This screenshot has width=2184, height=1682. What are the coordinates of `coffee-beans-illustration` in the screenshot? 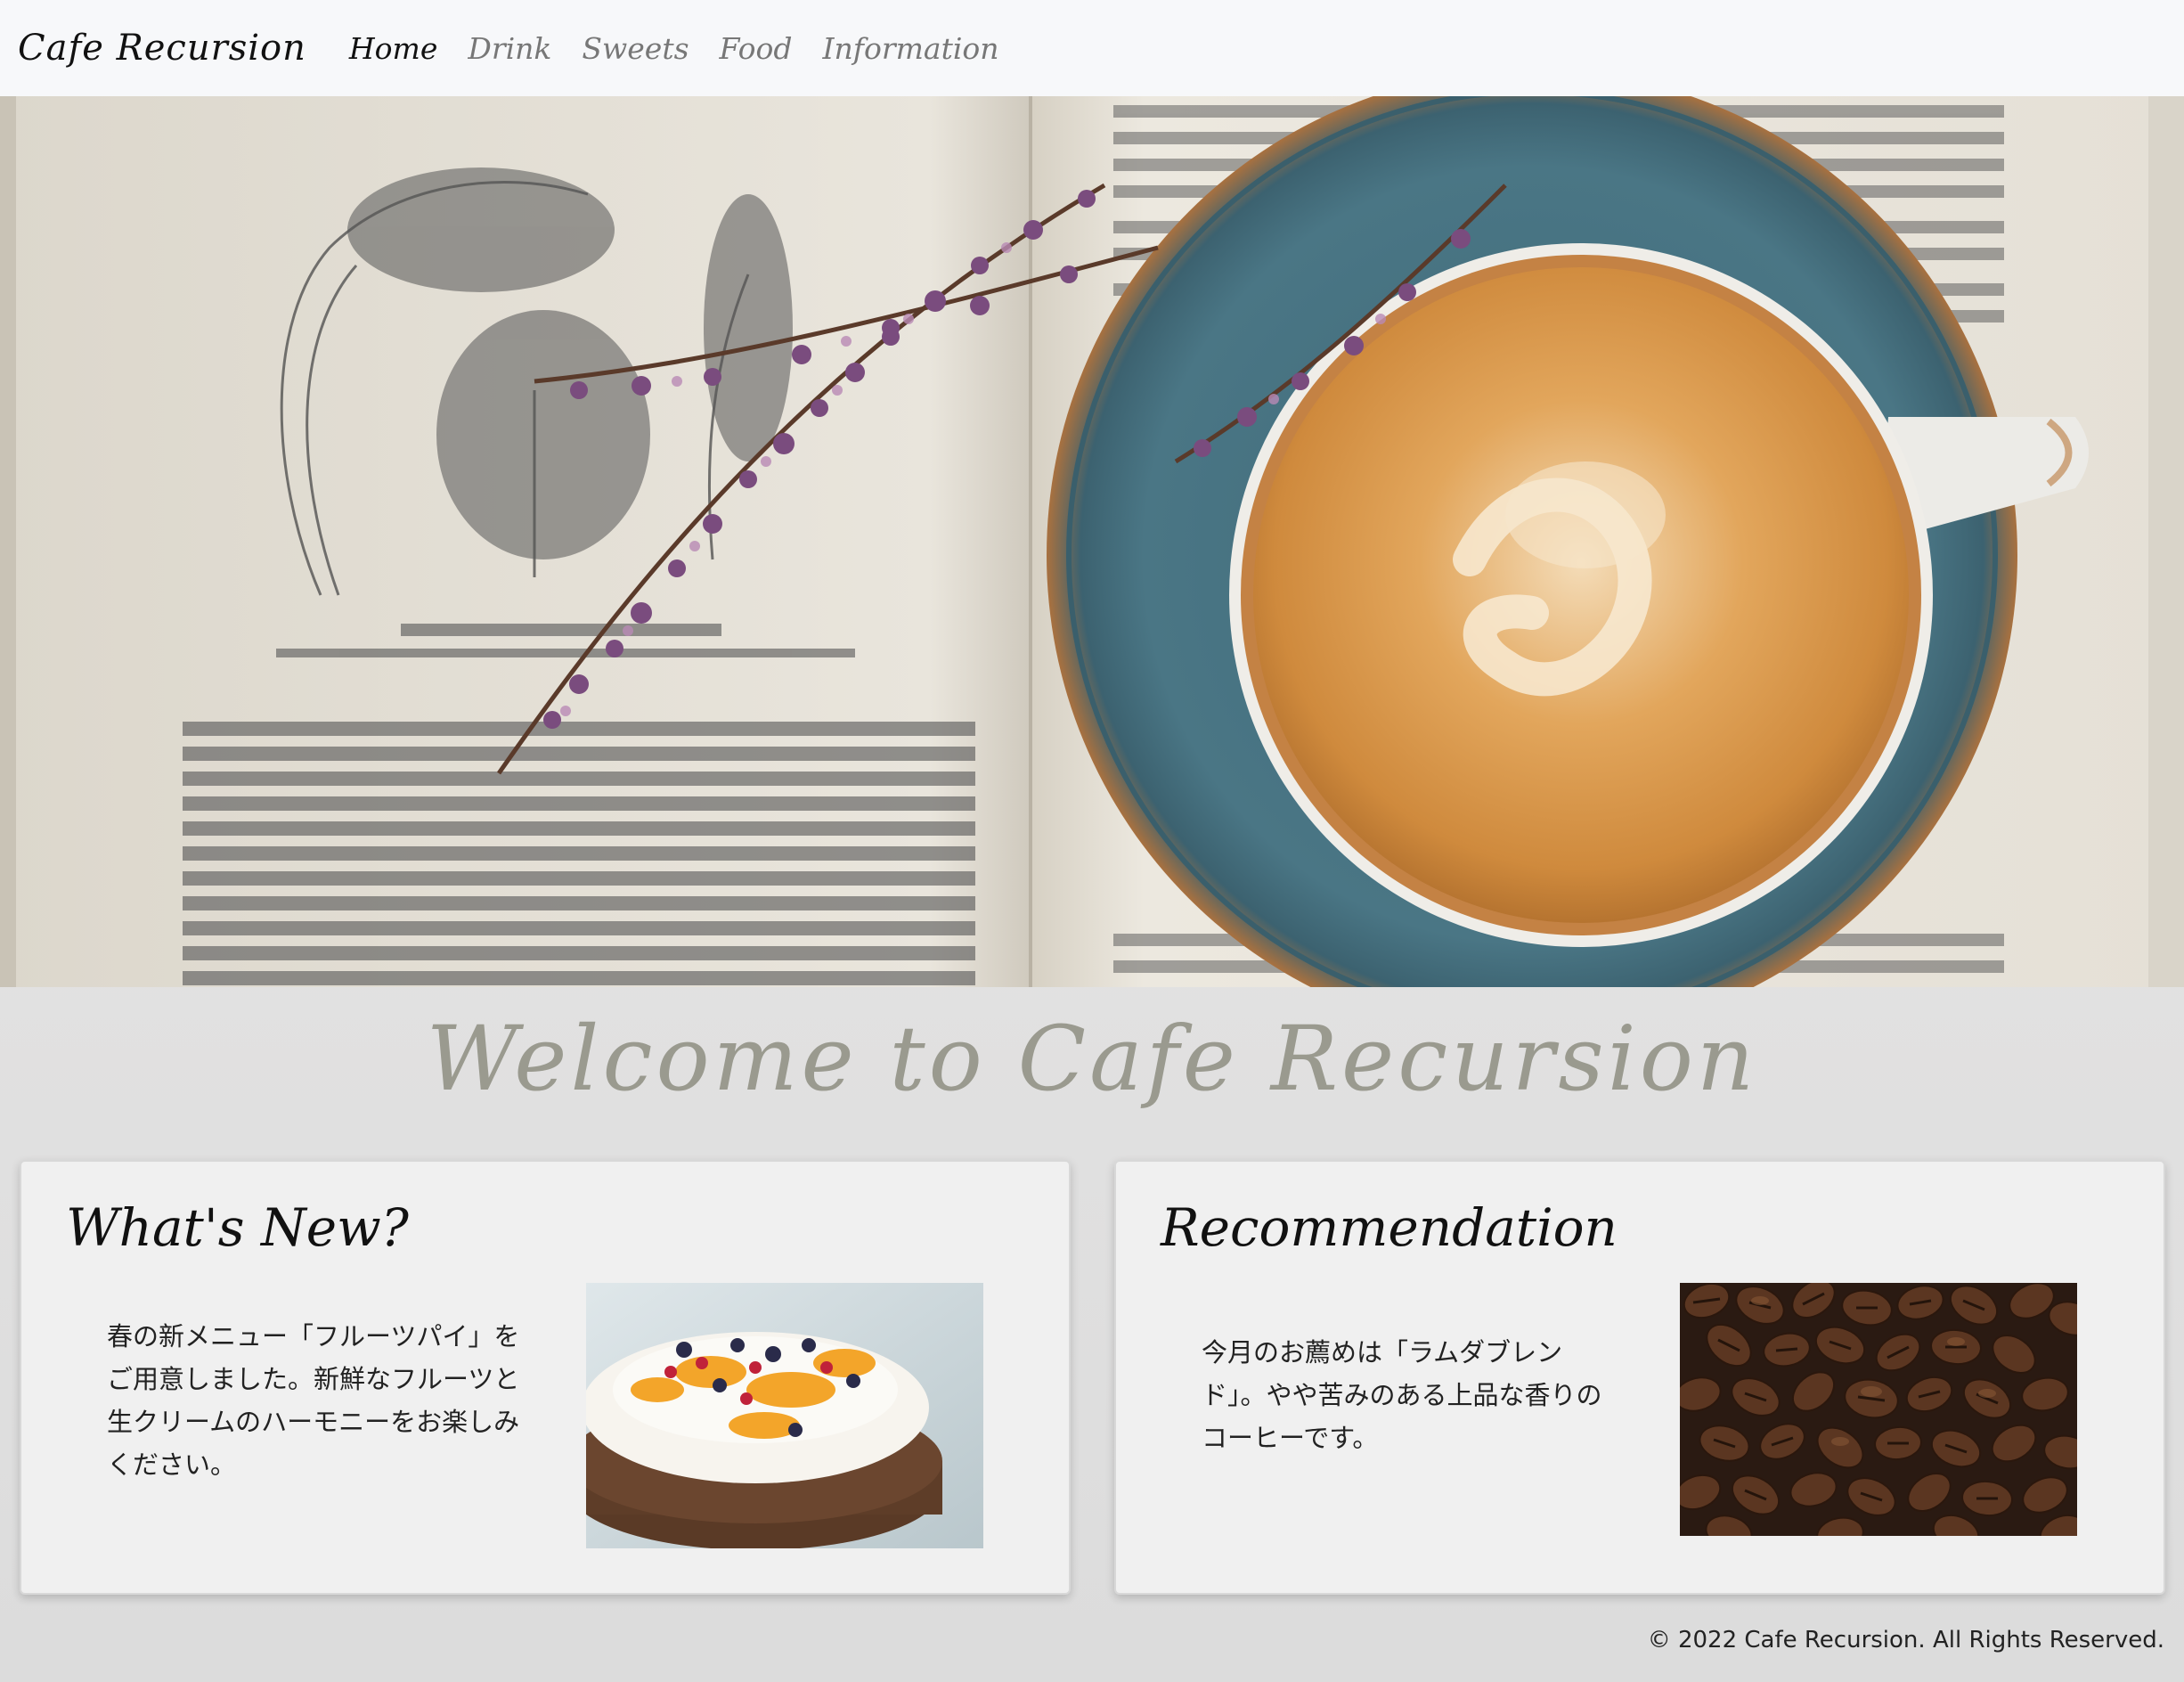 It's located at (1878, 1409).